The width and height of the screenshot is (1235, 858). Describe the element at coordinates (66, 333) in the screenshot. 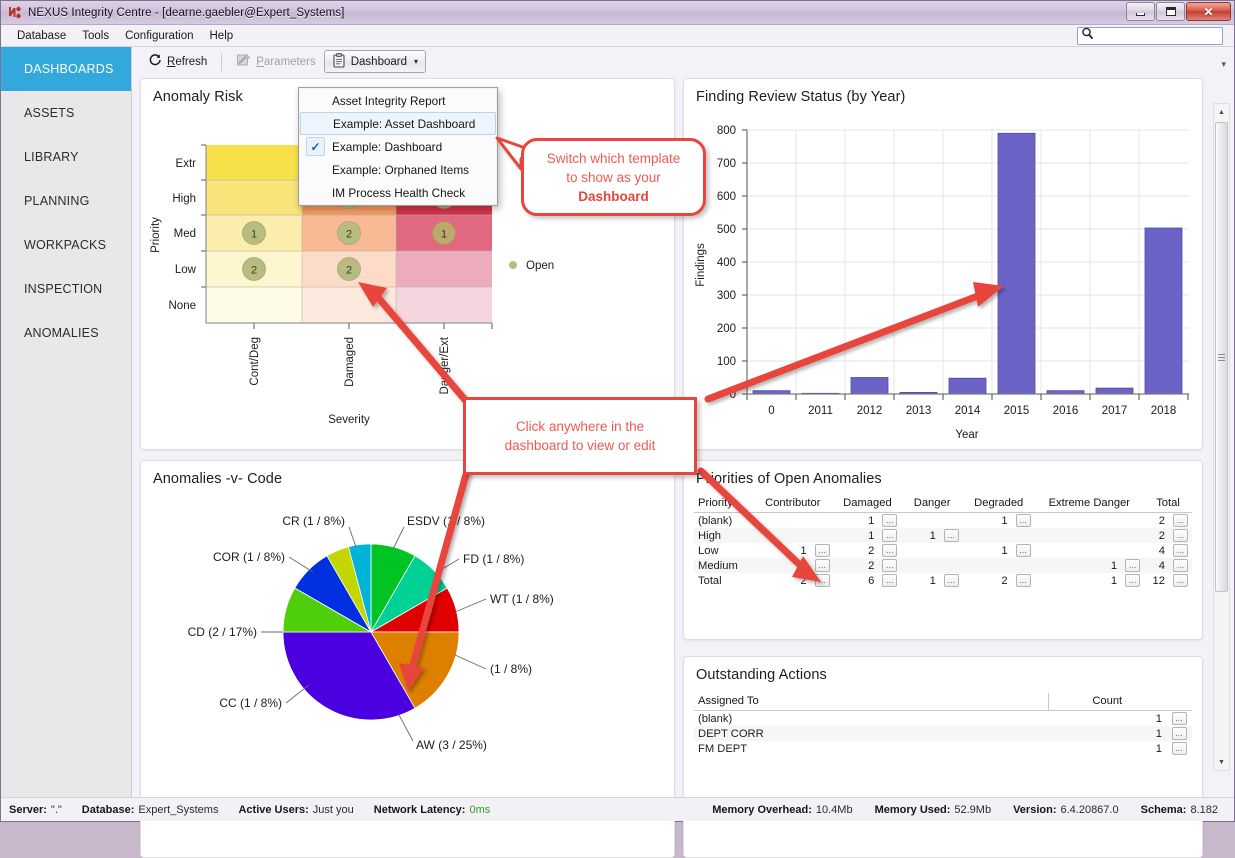

I see `sidebar-item-anomalies: ANOMALIES` at that location.